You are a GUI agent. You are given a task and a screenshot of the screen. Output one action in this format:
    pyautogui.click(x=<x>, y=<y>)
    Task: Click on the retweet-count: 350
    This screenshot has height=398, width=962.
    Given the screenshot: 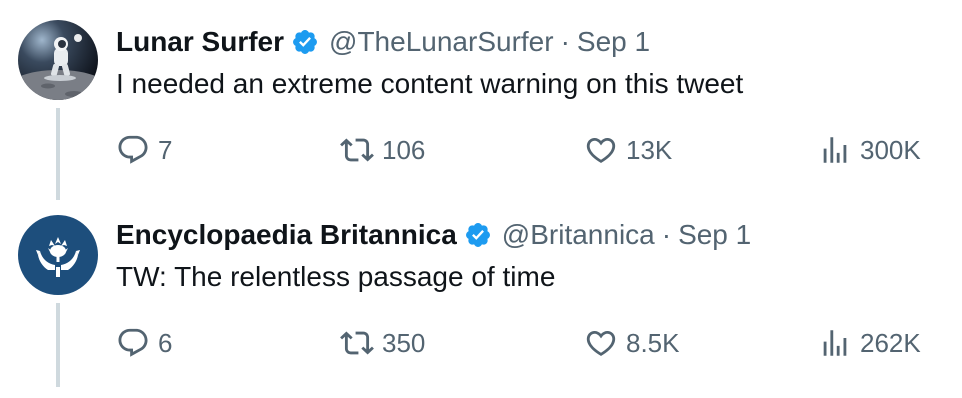 What is the action you would take?
    pyautogui.click(x=404, y=343)
    